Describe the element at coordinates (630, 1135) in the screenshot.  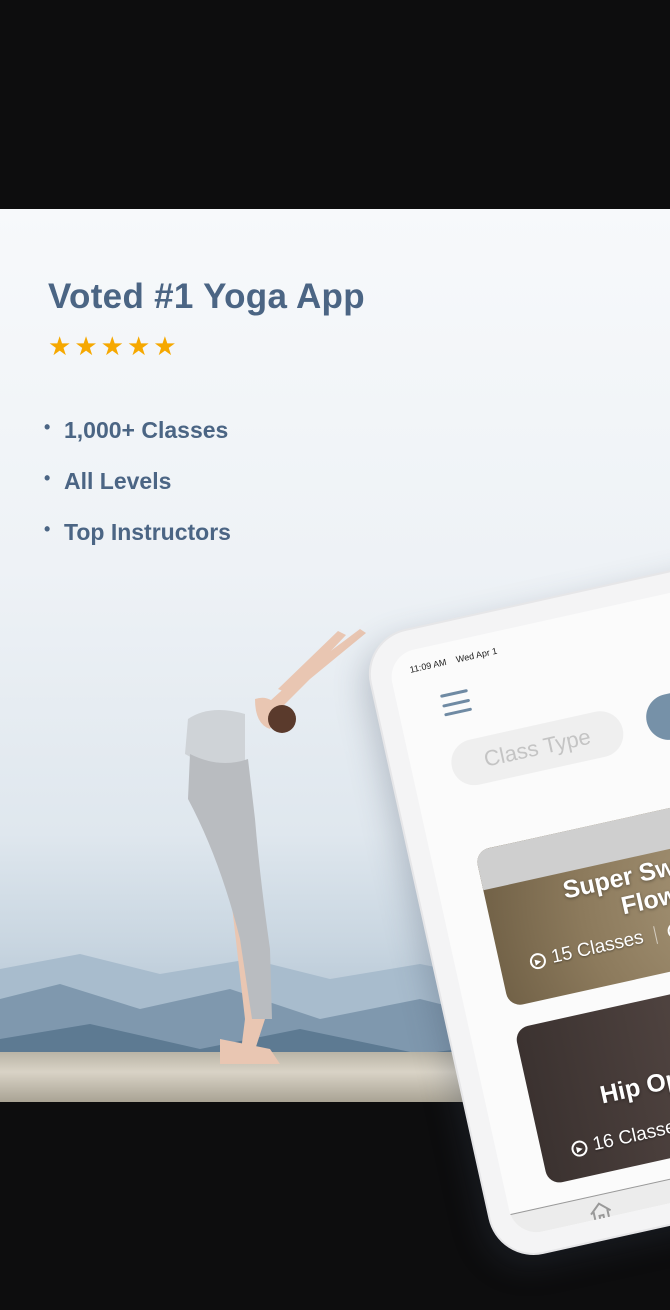
I see `card-classes: 16 Classes` at that location.